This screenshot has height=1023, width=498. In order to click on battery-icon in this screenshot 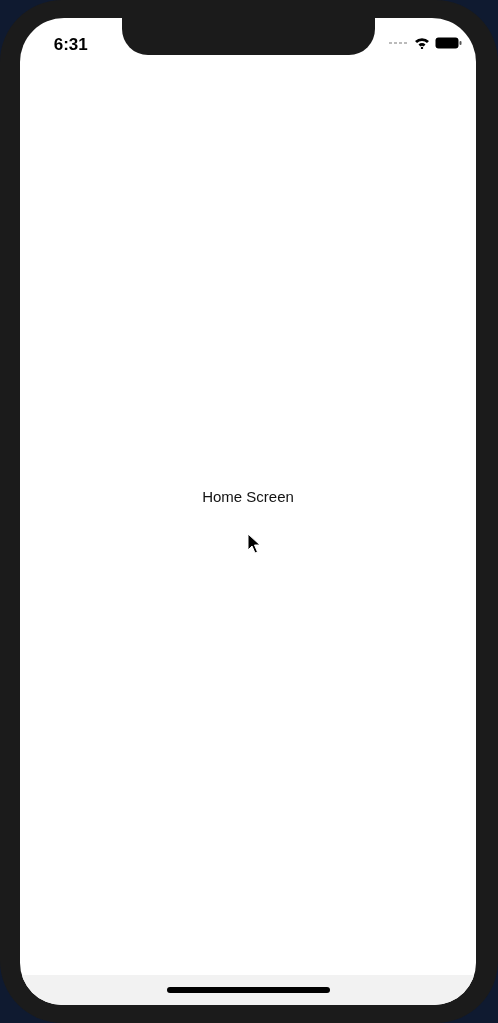, I will do `click(448, 43)`.